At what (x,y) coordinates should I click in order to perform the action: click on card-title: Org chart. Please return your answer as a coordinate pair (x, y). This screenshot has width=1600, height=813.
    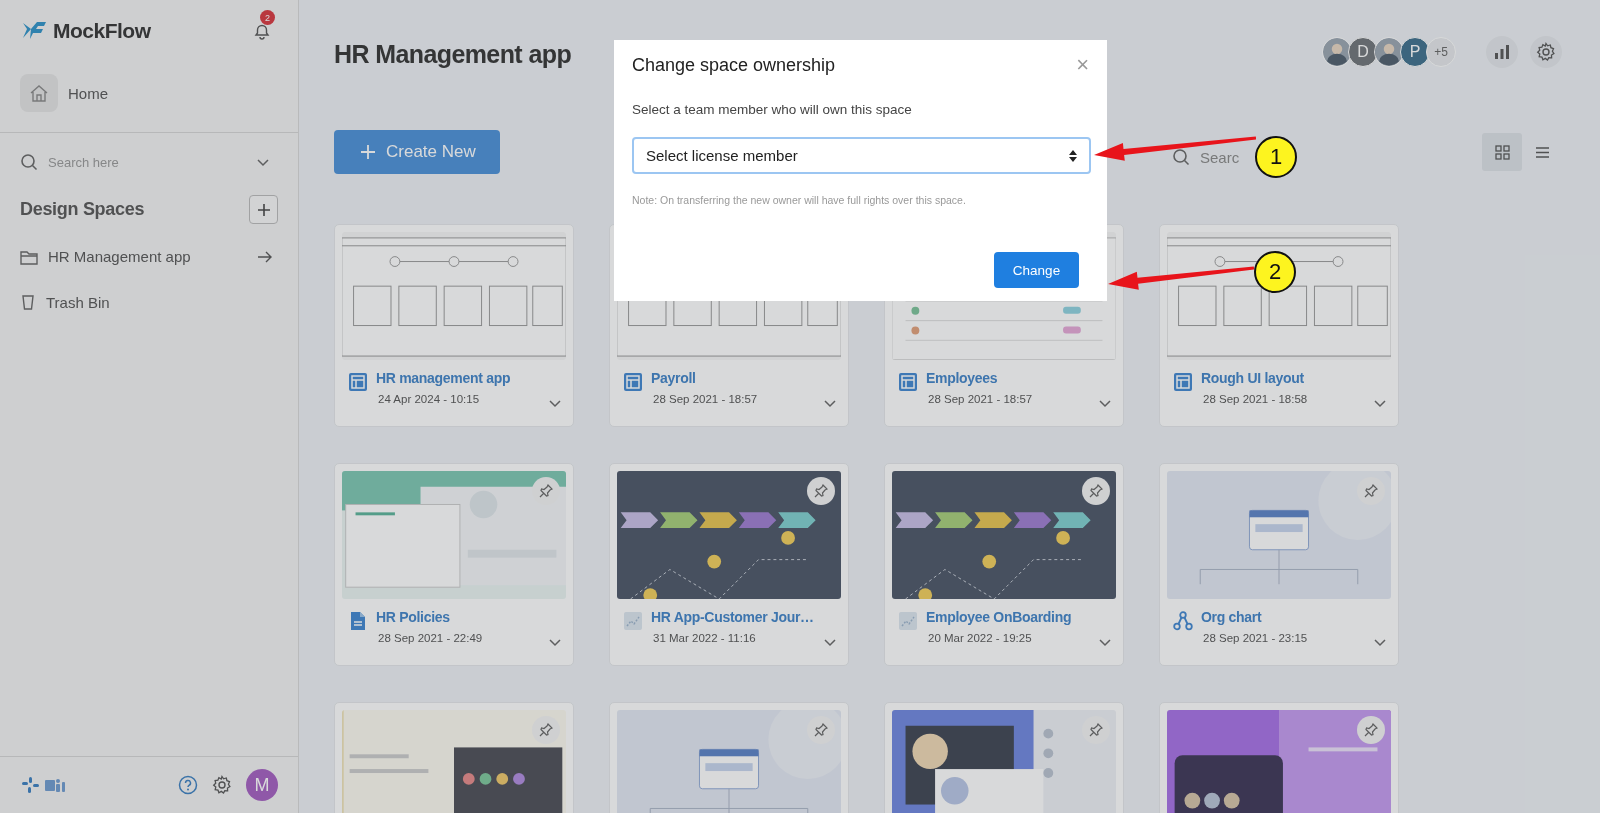
    Looking at the image, I should click on (1231, 617).